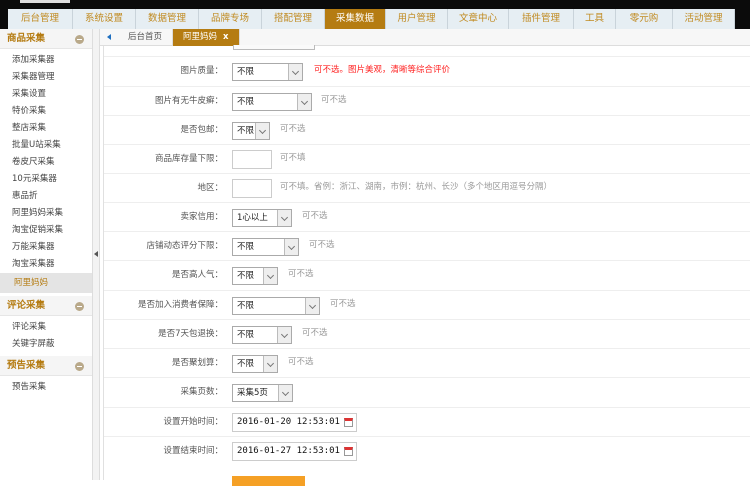 This screenshot has height=486, width=750. I want to click on sidebar-item: 关键字屏蔽, so click(46, 344).